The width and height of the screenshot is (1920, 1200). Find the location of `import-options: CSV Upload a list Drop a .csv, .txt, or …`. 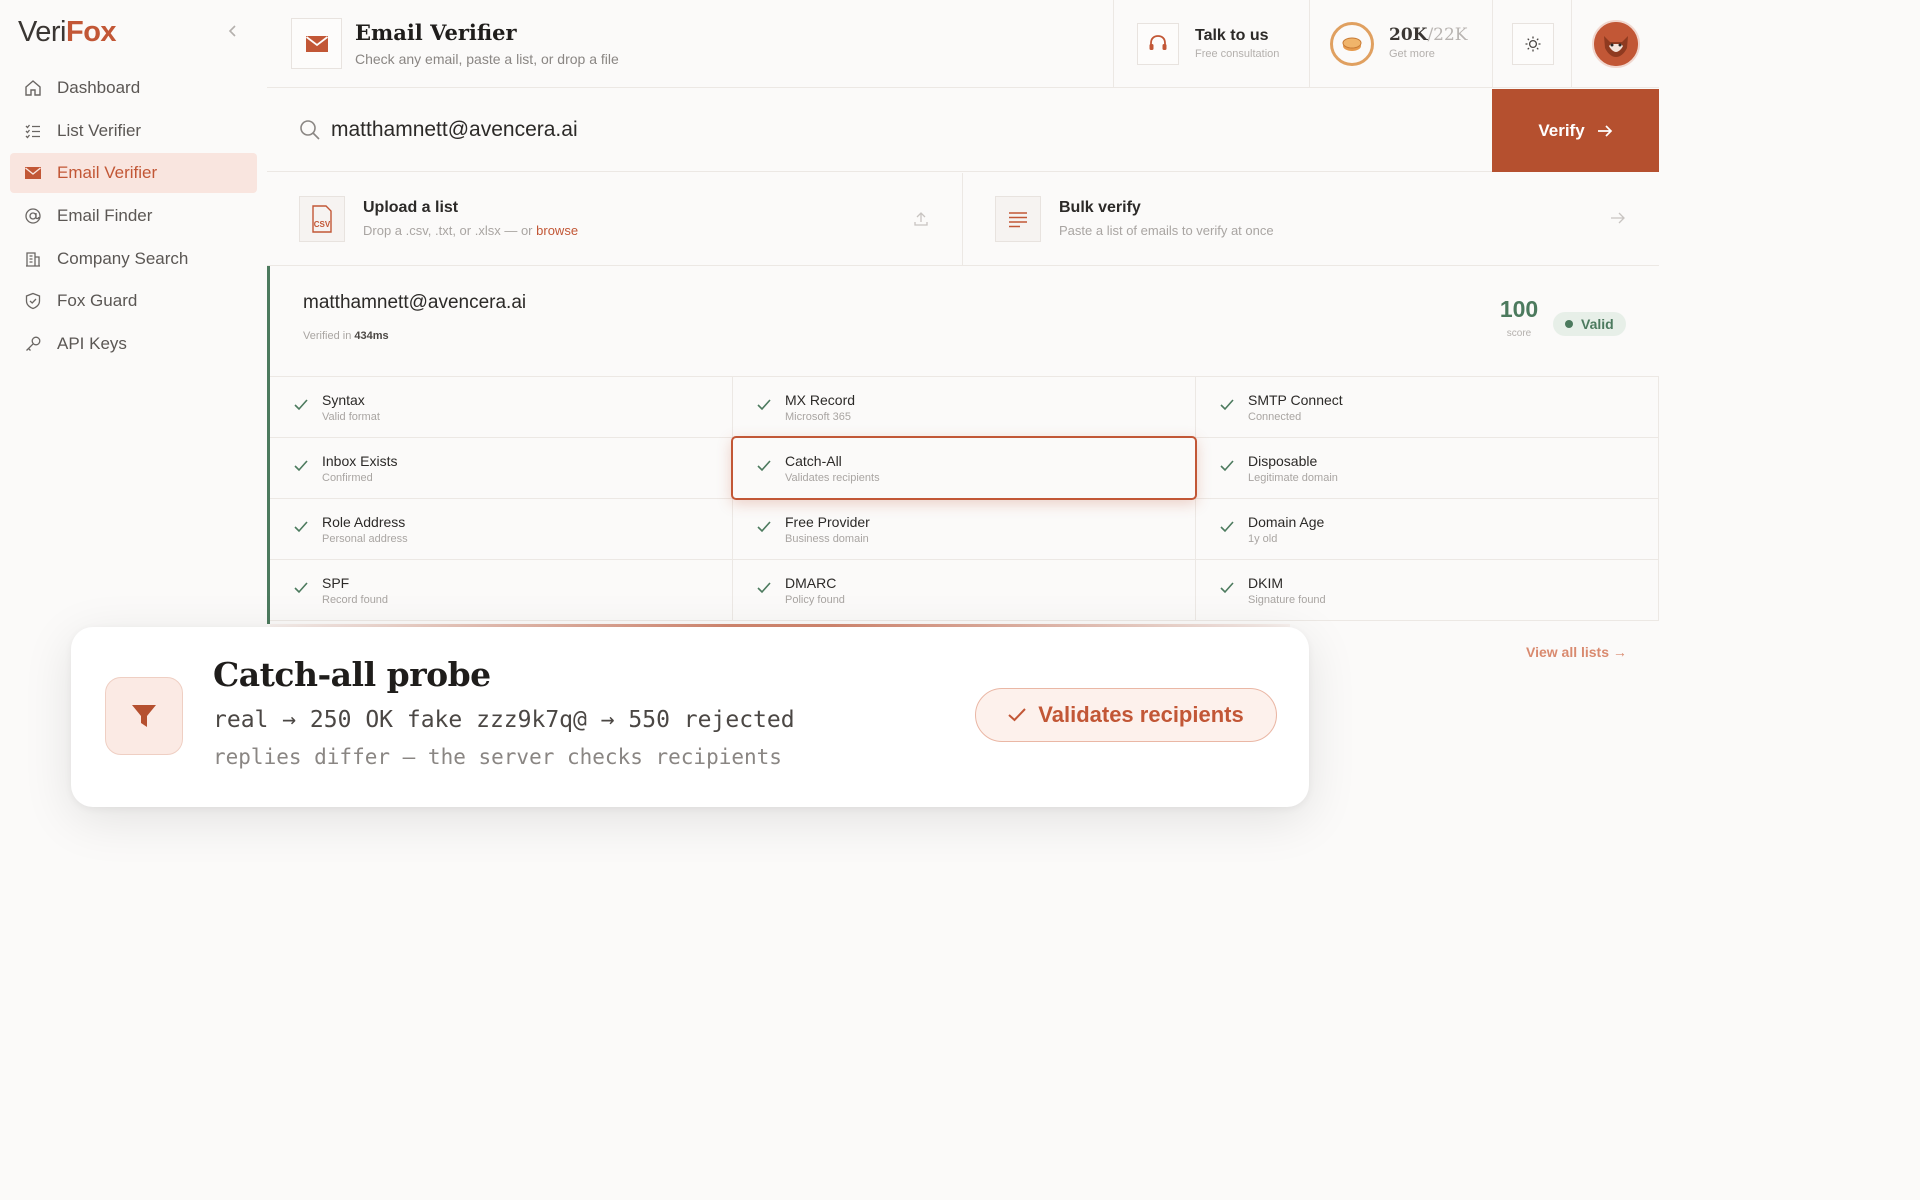

import-options: CSV Upload a list Drop a .csv, .txt, or … is located at coordinates (963, 219).